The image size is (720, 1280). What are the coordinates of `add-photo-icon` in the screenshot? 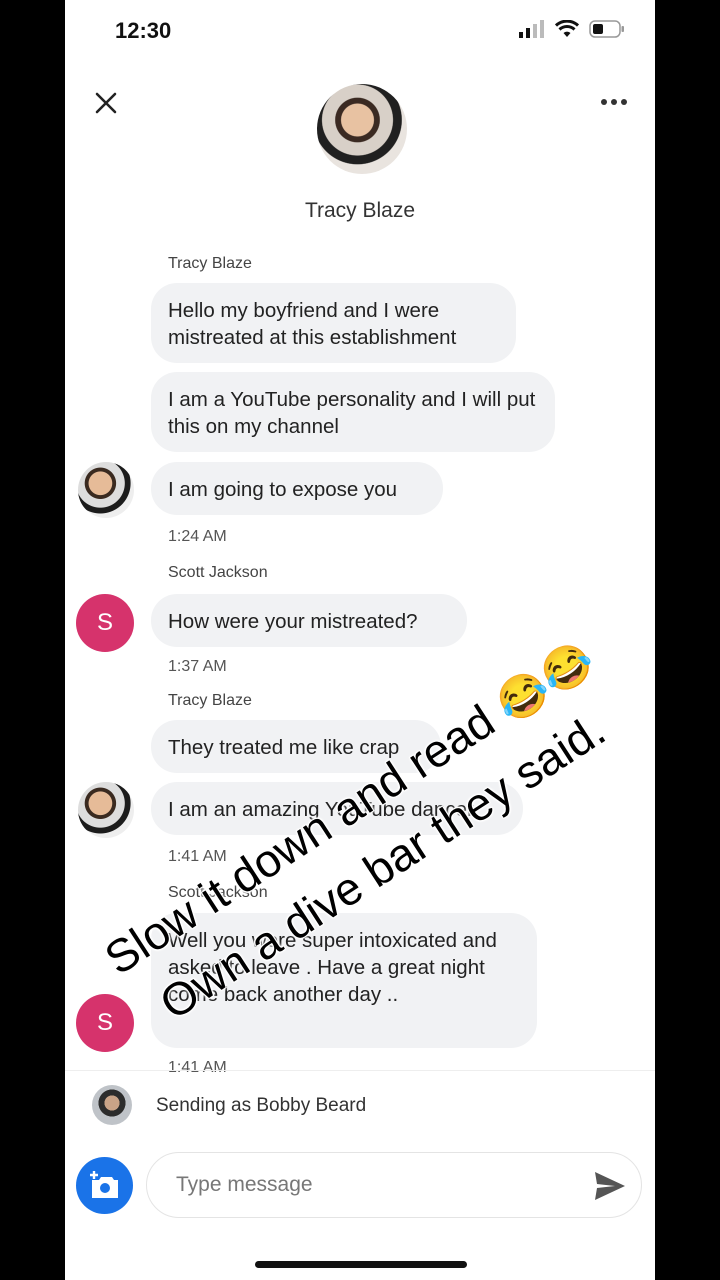 It's located at (103, 1184).